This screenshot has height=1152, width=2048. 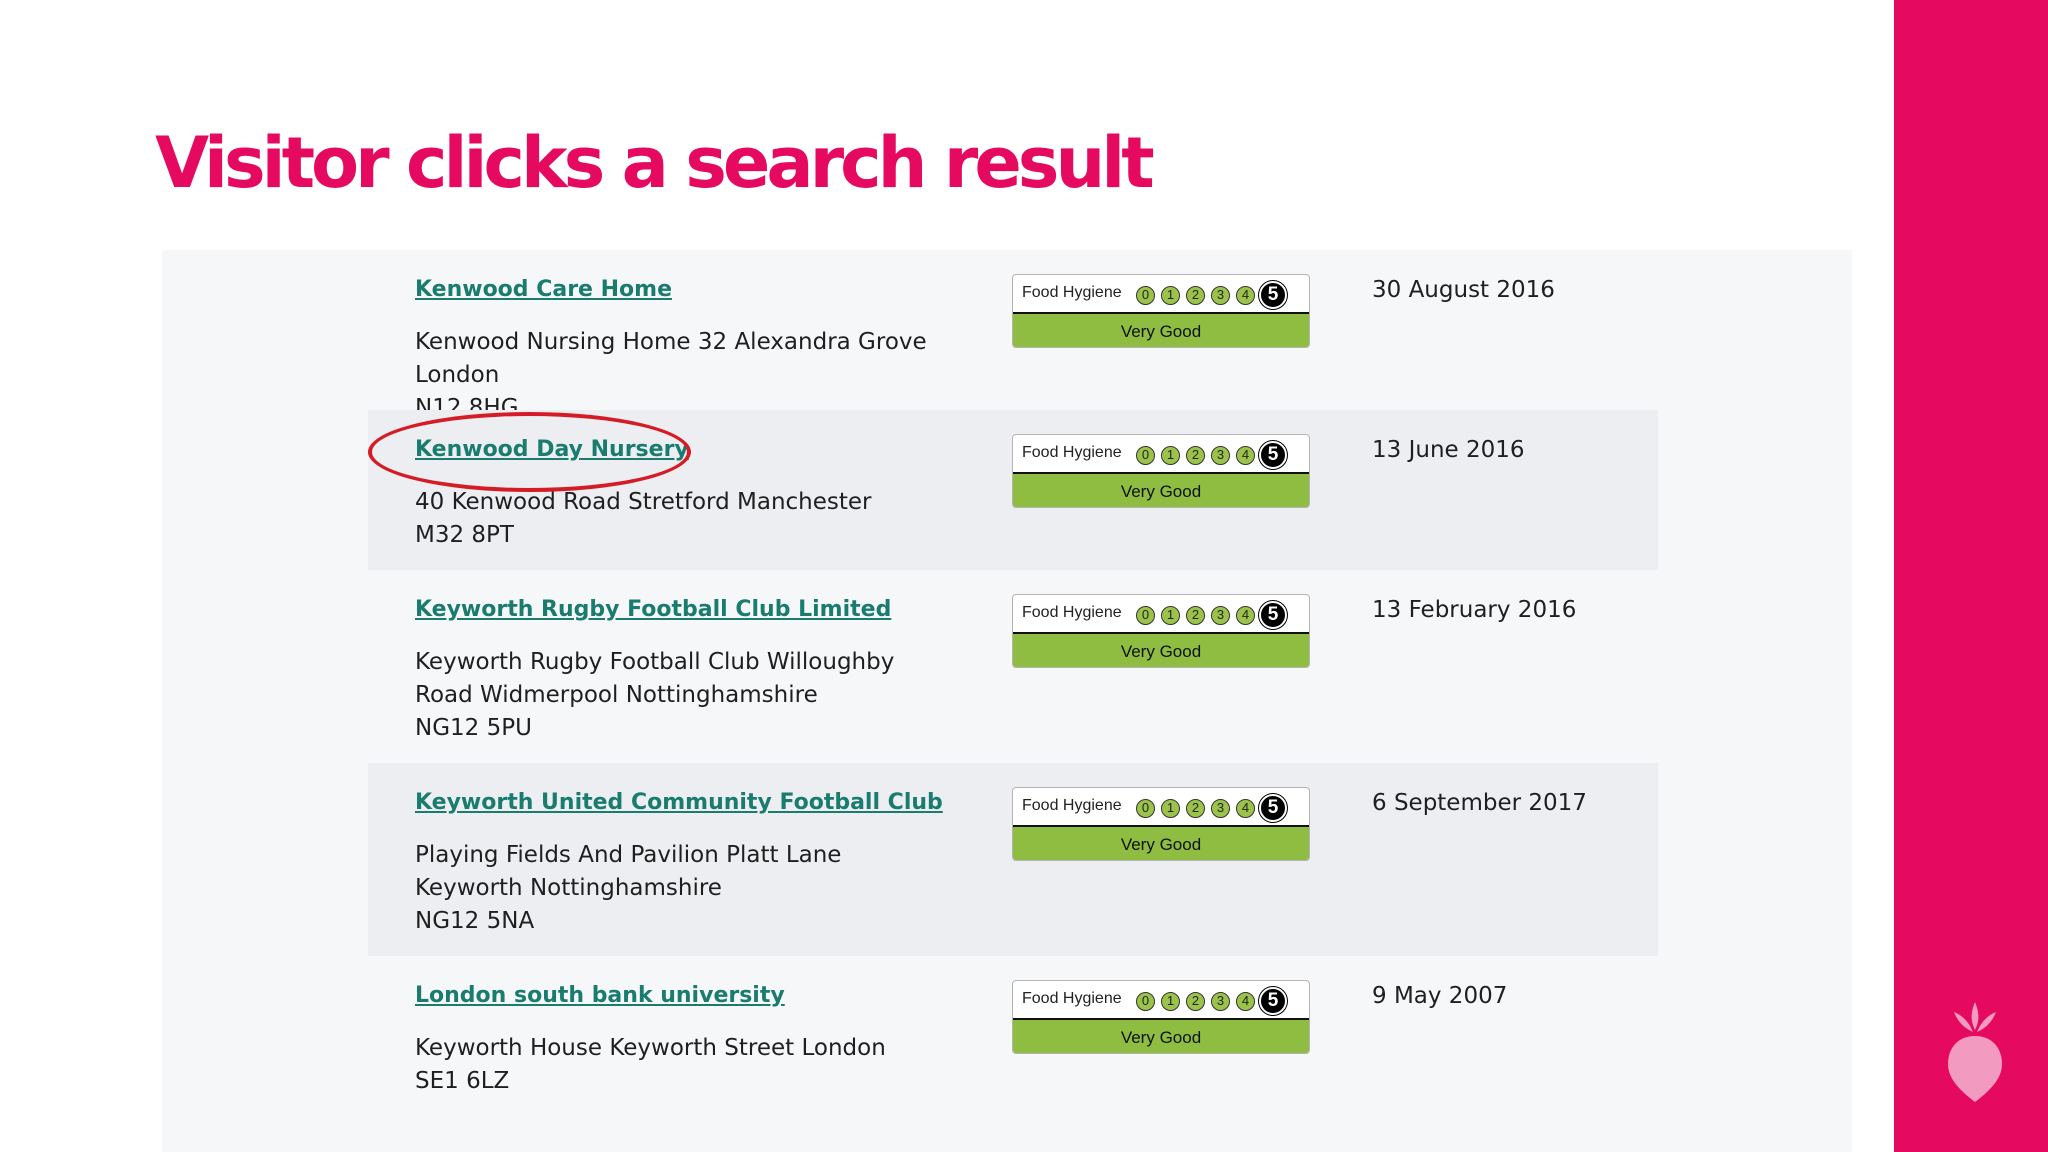 I want to click on address-line: Playing Fields And Pavilion Platt Lane, so click(x=628, y=855).